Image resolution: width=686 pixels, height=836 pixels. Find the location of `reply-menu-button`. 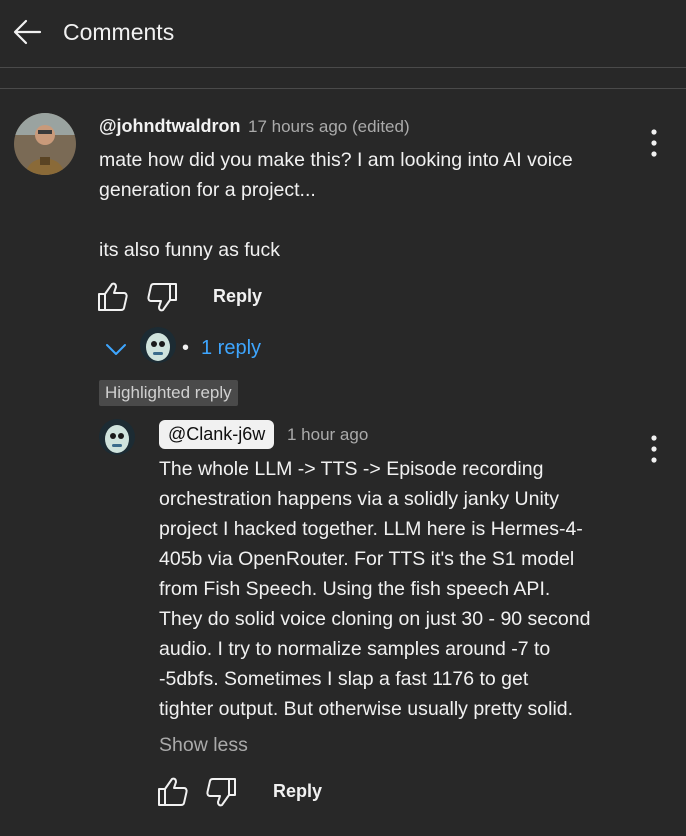

reply-menu-button is located at coordinates (654, 449).